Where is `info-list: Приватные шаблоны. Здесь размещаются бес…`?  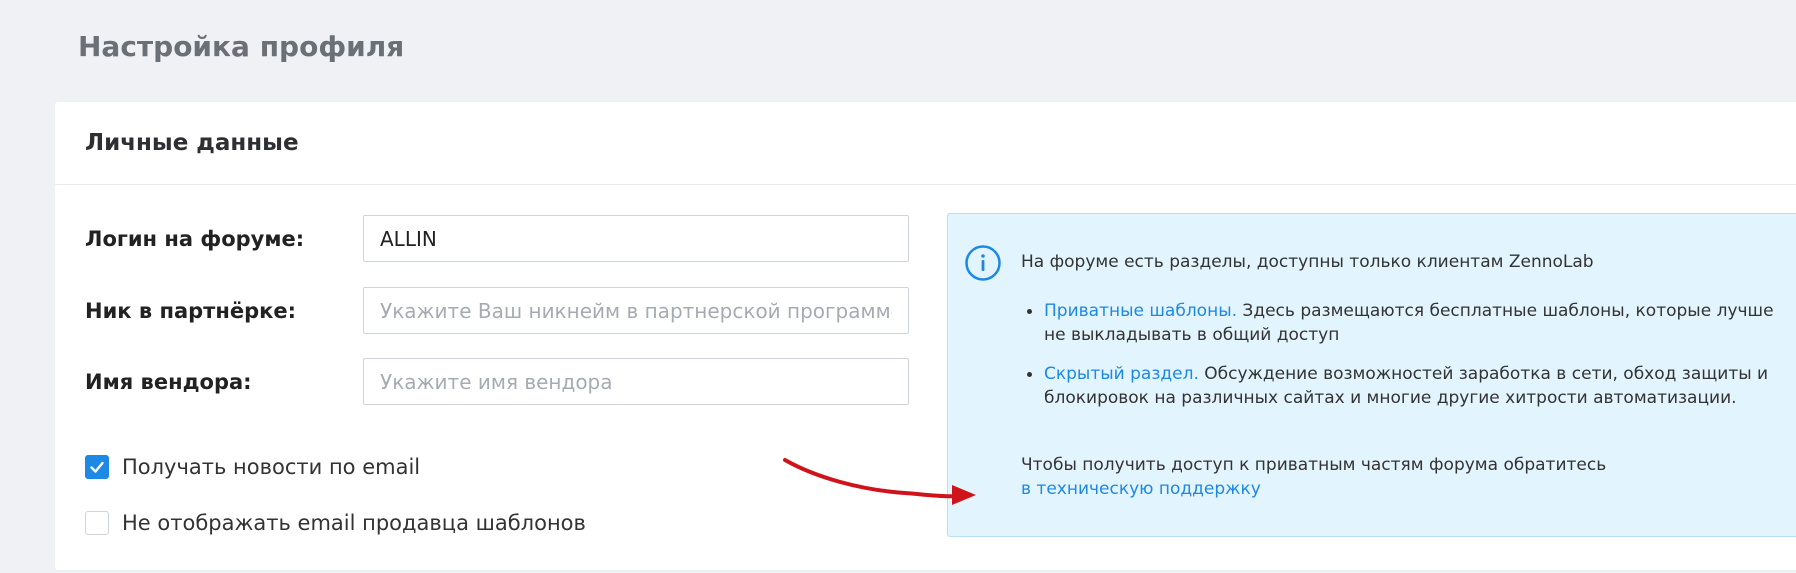 info-list: Приватные шаблоны. Здесь размещаются бес… is located at coordinates (1401, 362).